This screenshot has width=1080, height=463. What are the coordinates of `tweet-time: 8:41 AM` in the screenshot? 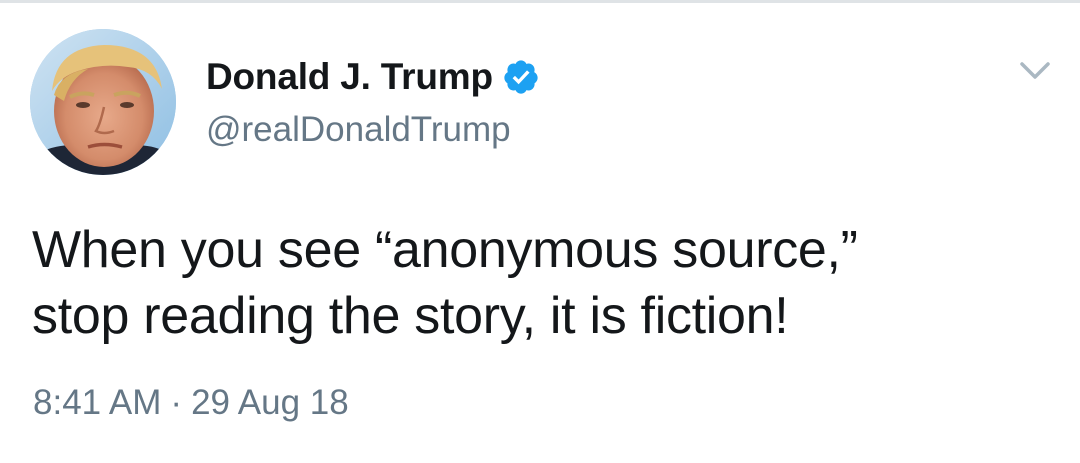 It's located at (97, 402).